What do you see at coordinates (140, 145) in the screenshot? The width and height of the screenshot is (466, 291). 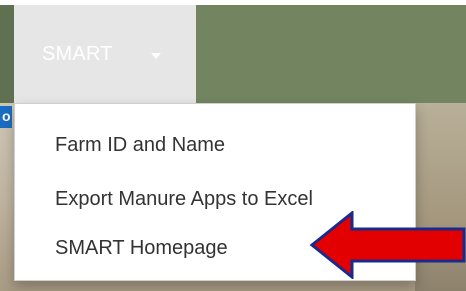 I see `menu-item-farm-id-and-name: Farm ID and Name` at bounding box center [140, 145].